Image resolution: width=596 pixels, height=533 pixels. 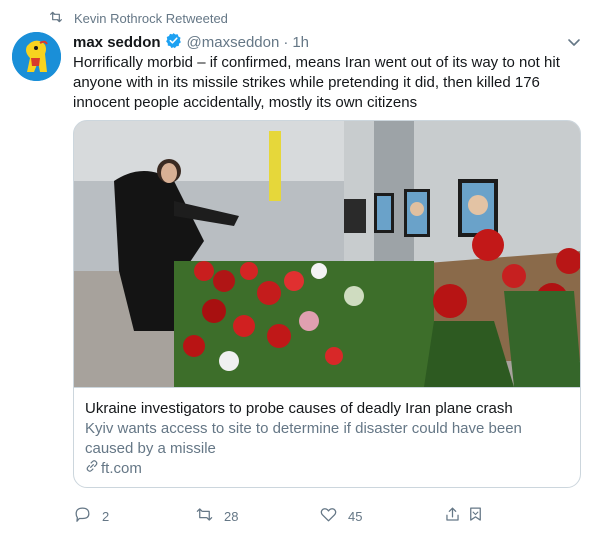 I want to click on share-icon, so click(x=452, y=516).